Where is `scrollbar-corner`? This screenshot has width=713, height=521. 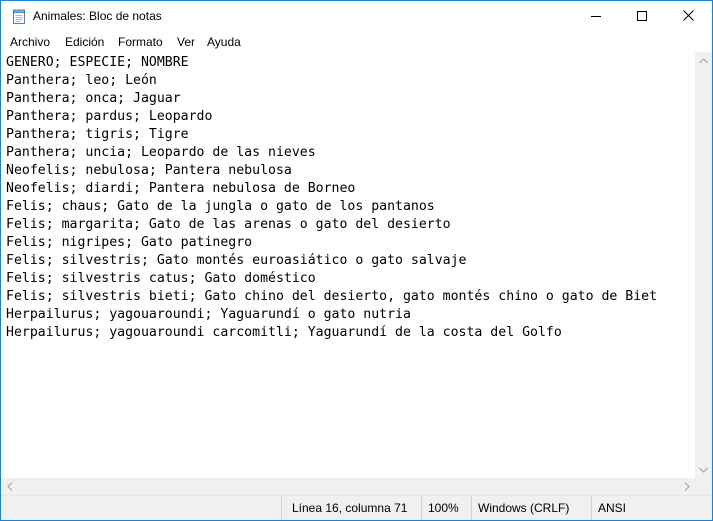
scrollbar-corner is located at coordinates (703, 486).